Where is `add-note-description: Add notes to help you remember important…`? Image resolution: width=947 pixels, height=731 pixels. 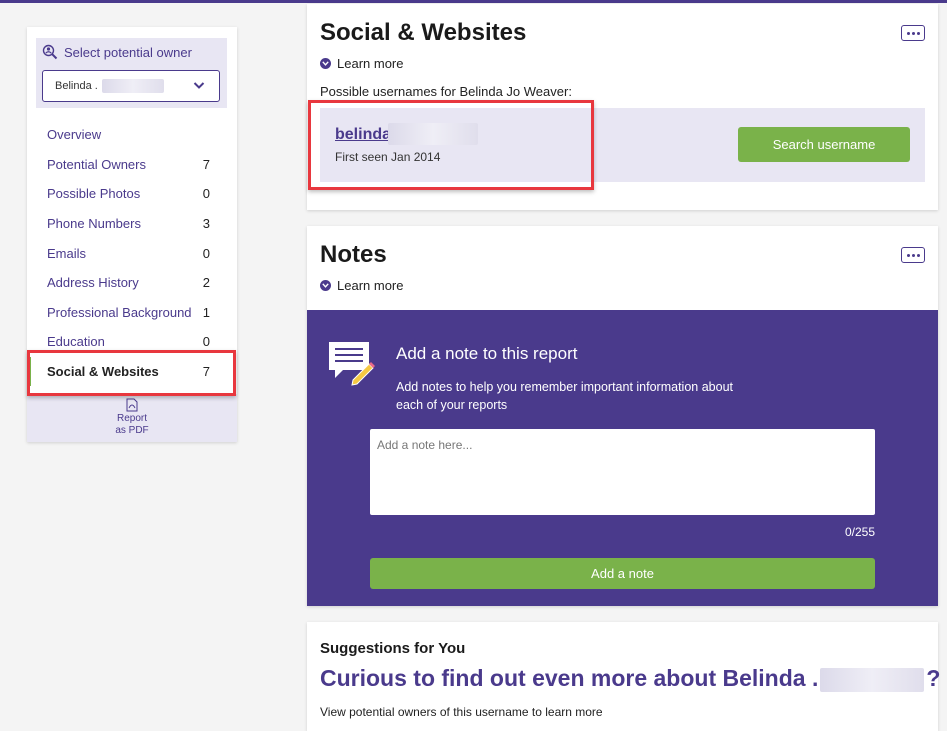 add-note-description: Add notes to help you remember important… is located at coordinates (564, 396).